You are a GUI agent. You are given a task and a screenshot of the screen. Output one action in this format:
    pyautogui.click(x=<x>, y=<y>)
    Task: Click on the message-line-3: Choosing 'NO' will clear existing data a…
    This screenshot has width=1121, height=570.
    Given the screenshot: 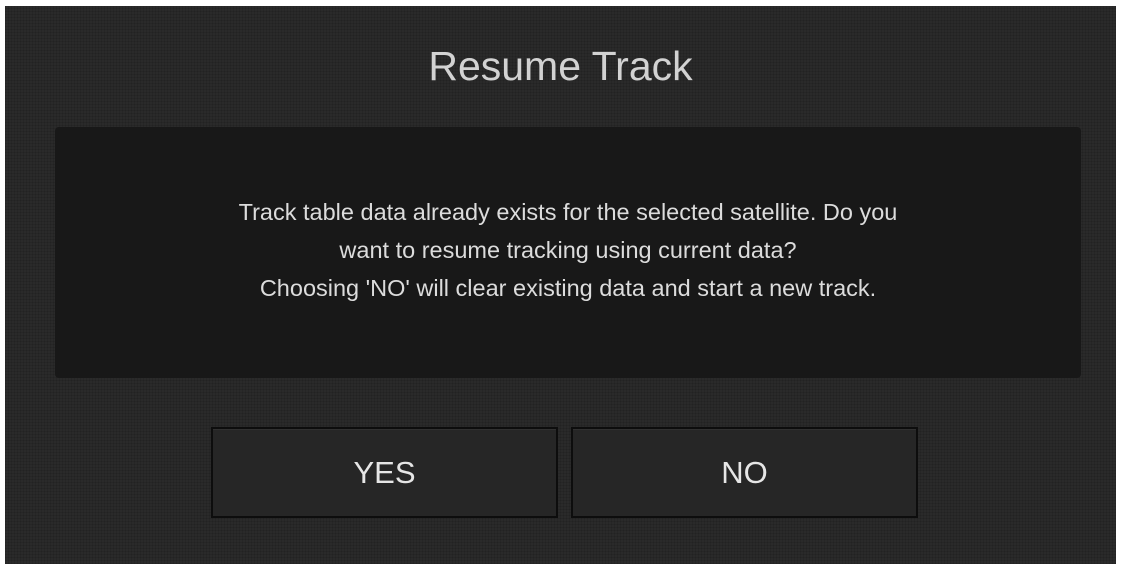 What is the action you would take?
    pyautogui.click(x=568, y=287)
    